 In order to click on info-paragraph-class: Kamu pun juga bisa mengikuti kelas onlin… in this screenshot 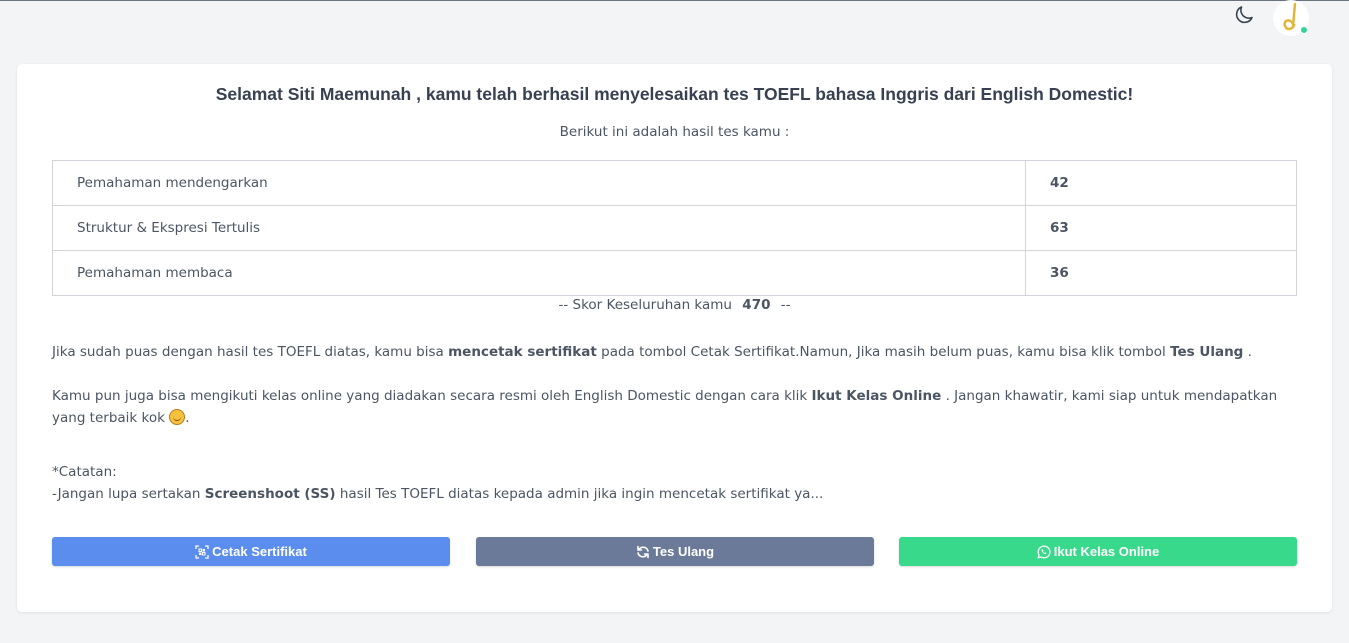, I will do `click(674, 407)`.